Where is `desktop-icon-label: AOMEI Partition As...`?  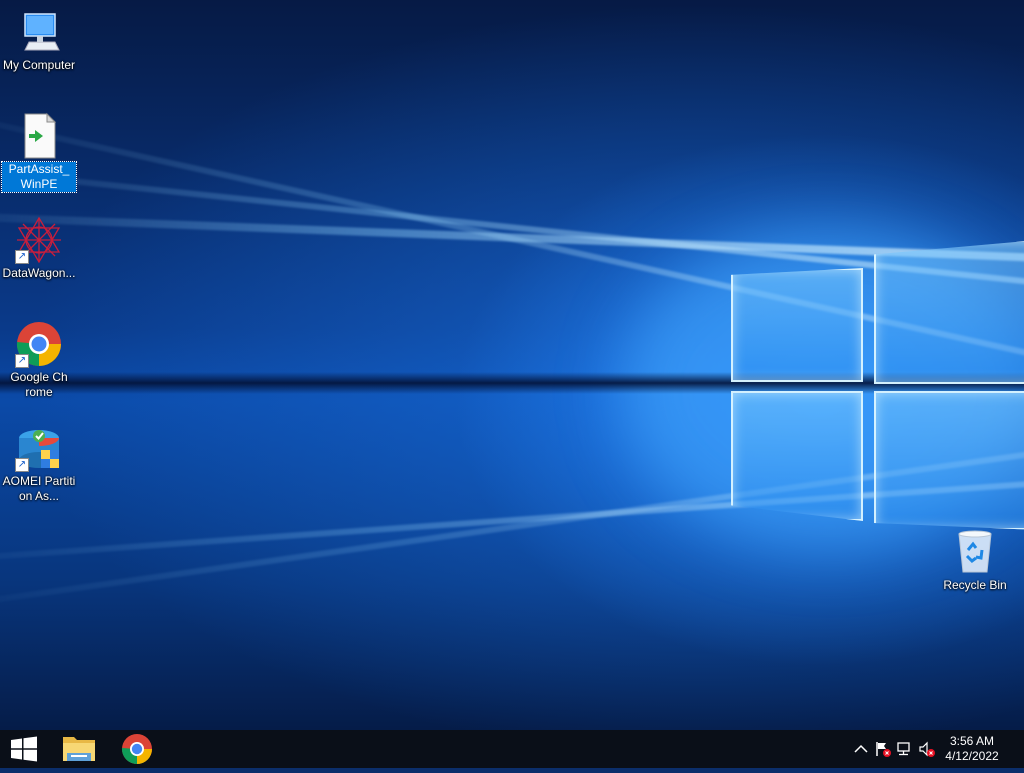
desktop-icon-label: AOMEI Partition As... is located at coordinates (39, 488).